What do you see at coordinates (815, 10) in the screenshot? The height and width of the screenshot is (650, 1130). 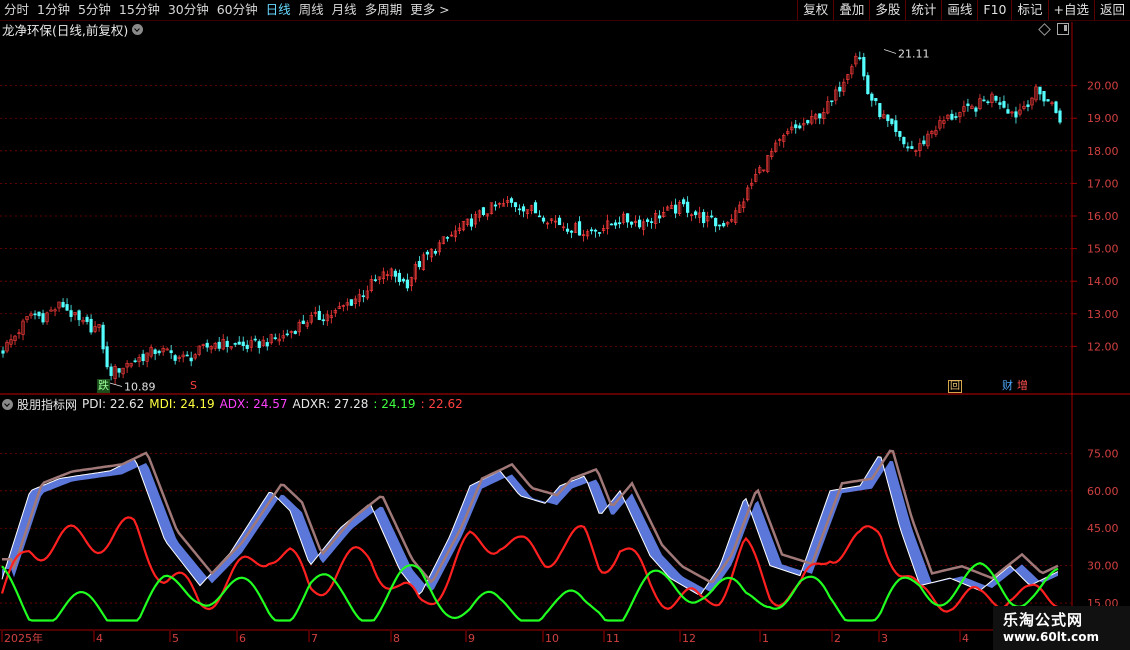 I see `toolbar-button-0: 复权` at bounding box center [815, 10].